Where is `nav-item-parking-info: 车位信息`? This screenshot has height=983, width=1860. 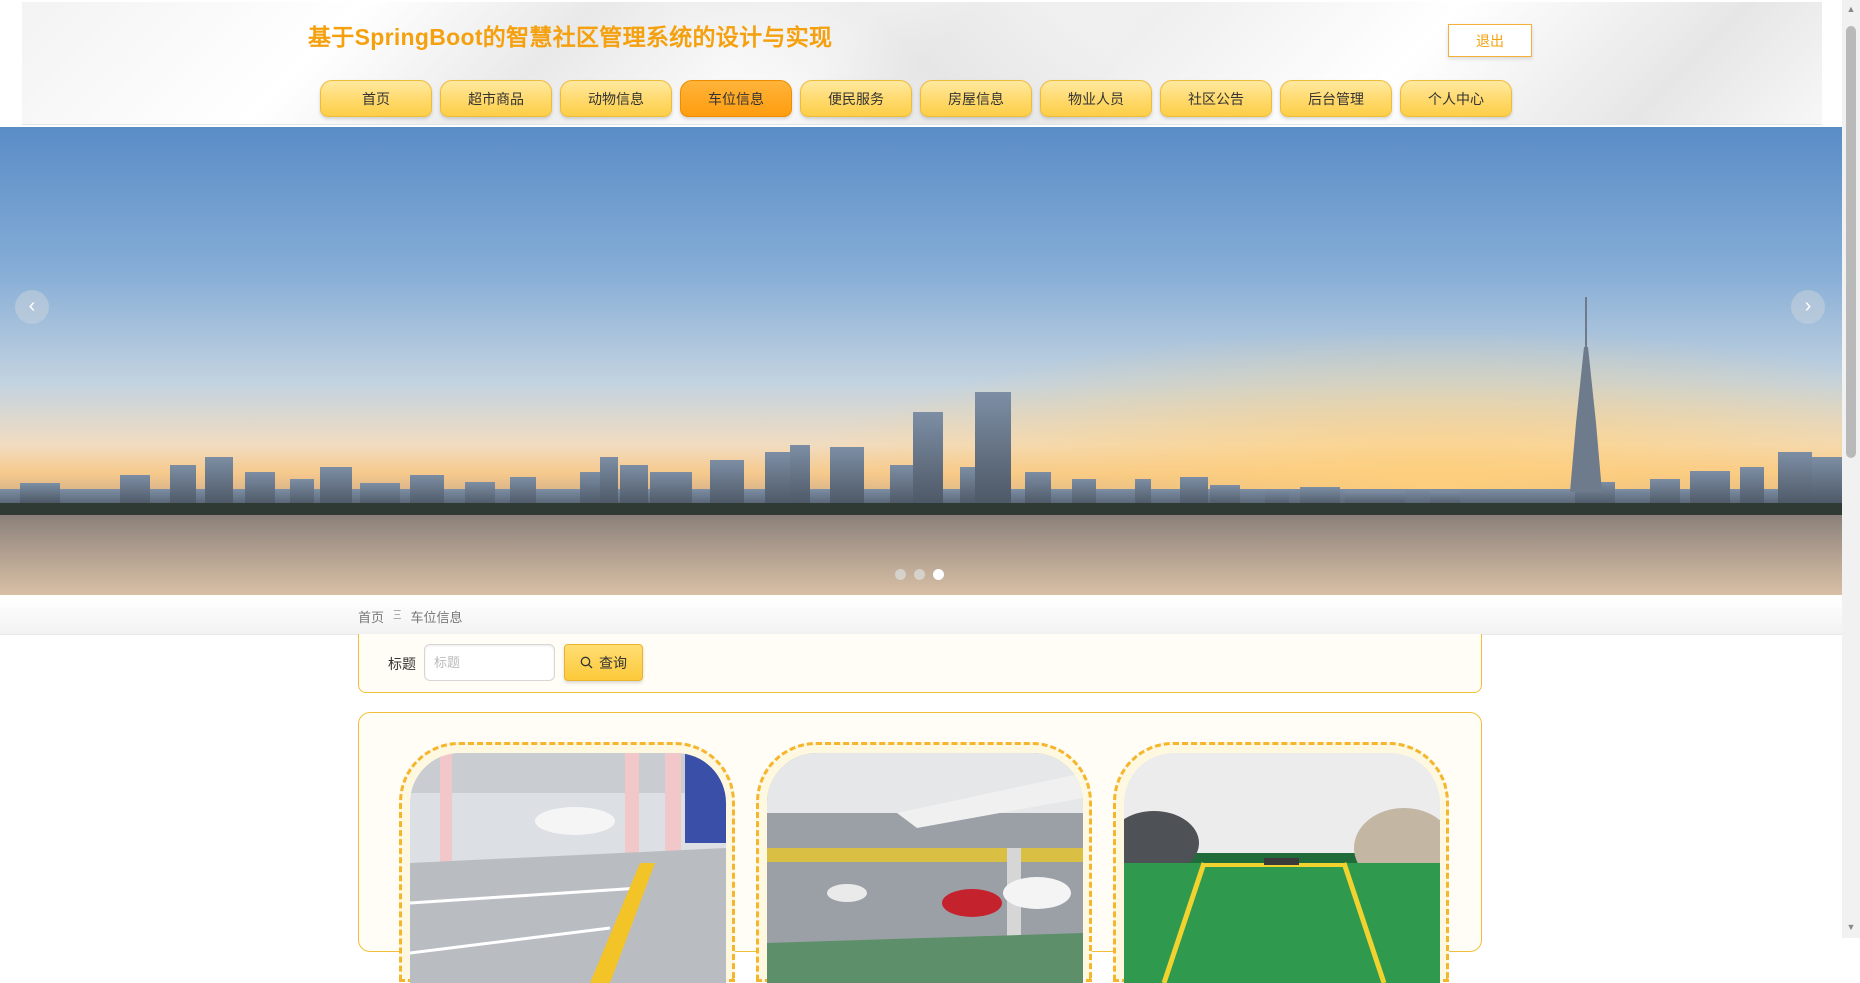 nav-item-parking-info: 车位信息 is located at coordinates (736, 98).